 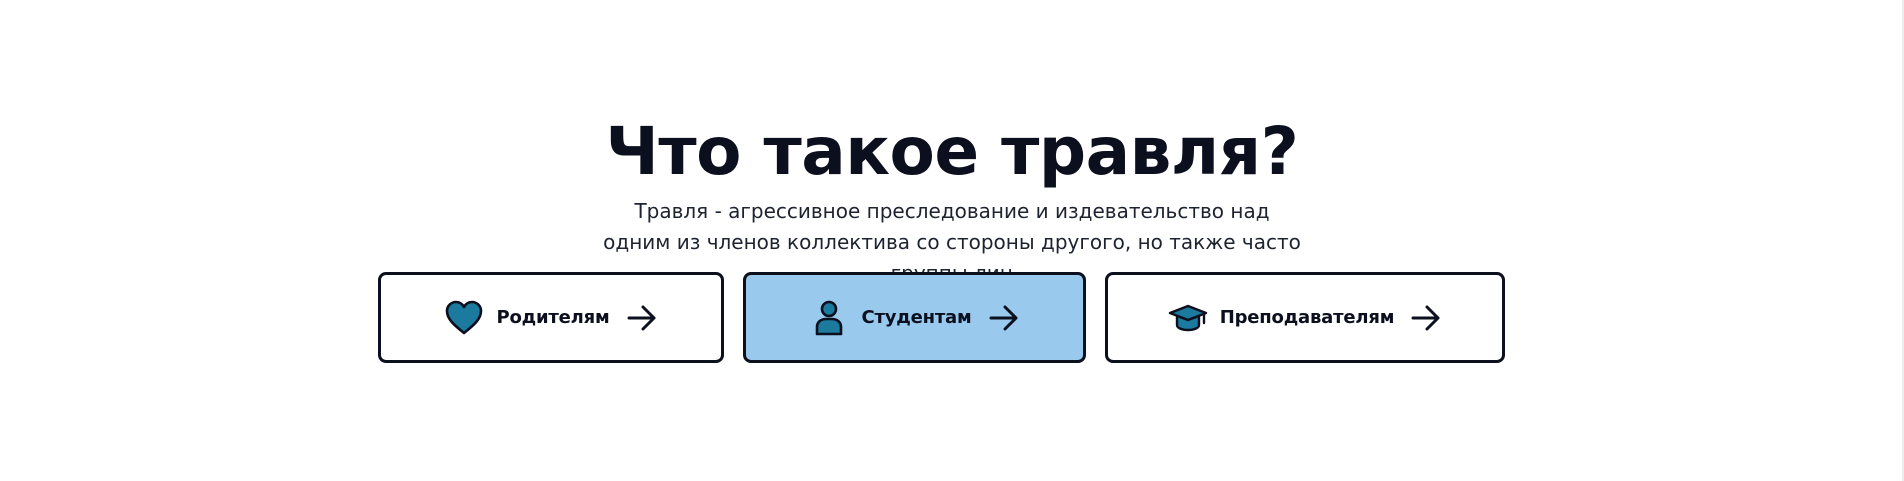 What do you see at coordinates (1188, 318) in the screenshot?
I see `graduation-cap-icon` at bounding box center [1188, 318].